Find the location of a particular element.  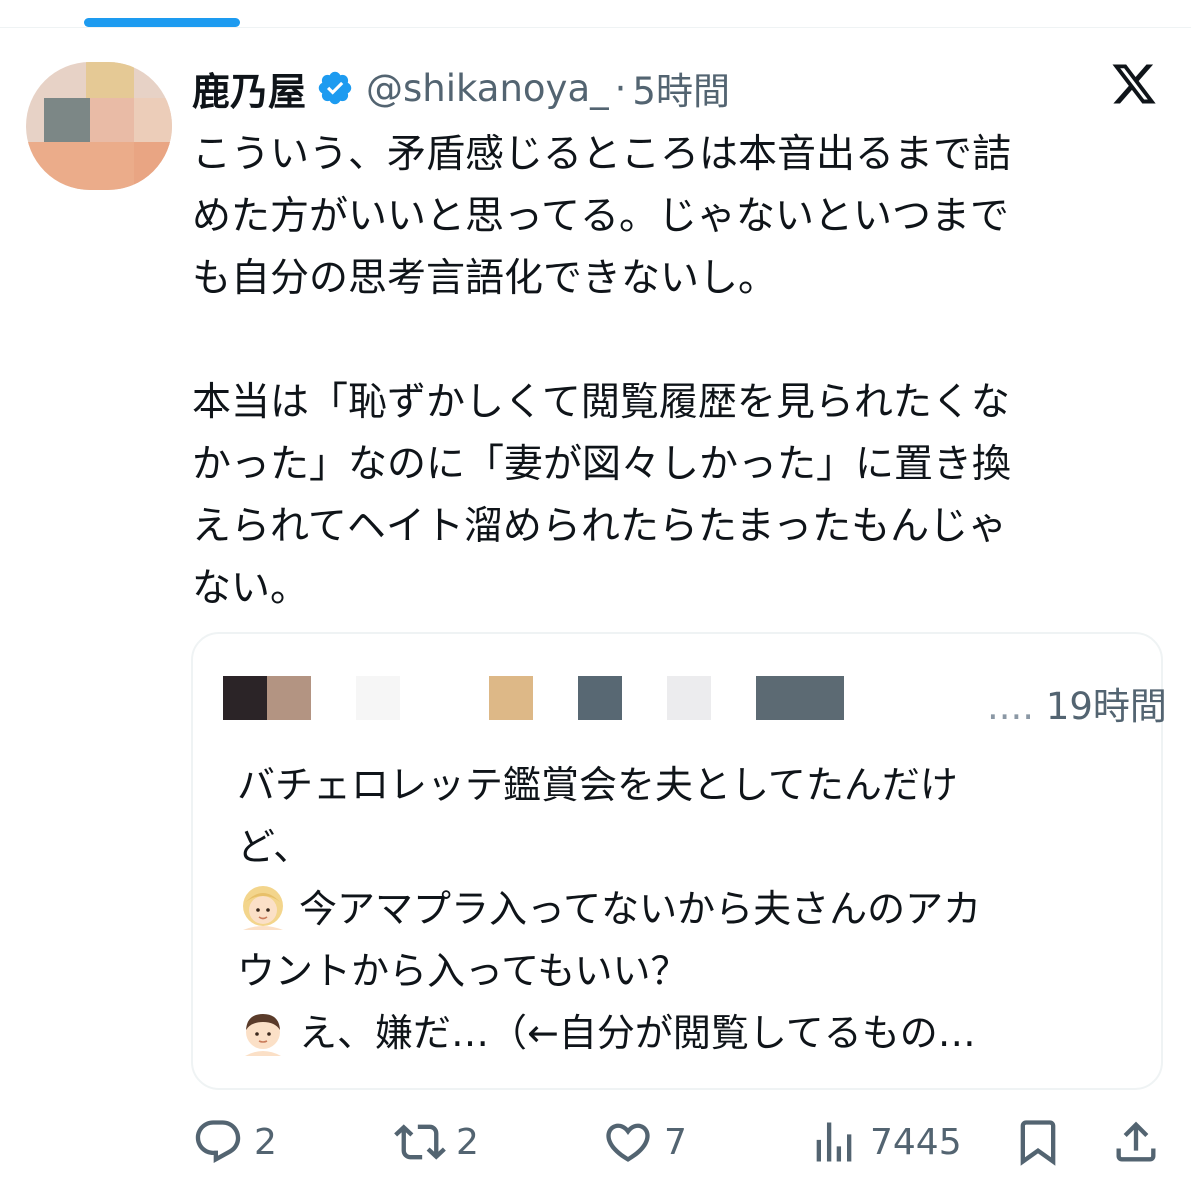

woman-blonde-emoji is located at coordinates (263, 908).